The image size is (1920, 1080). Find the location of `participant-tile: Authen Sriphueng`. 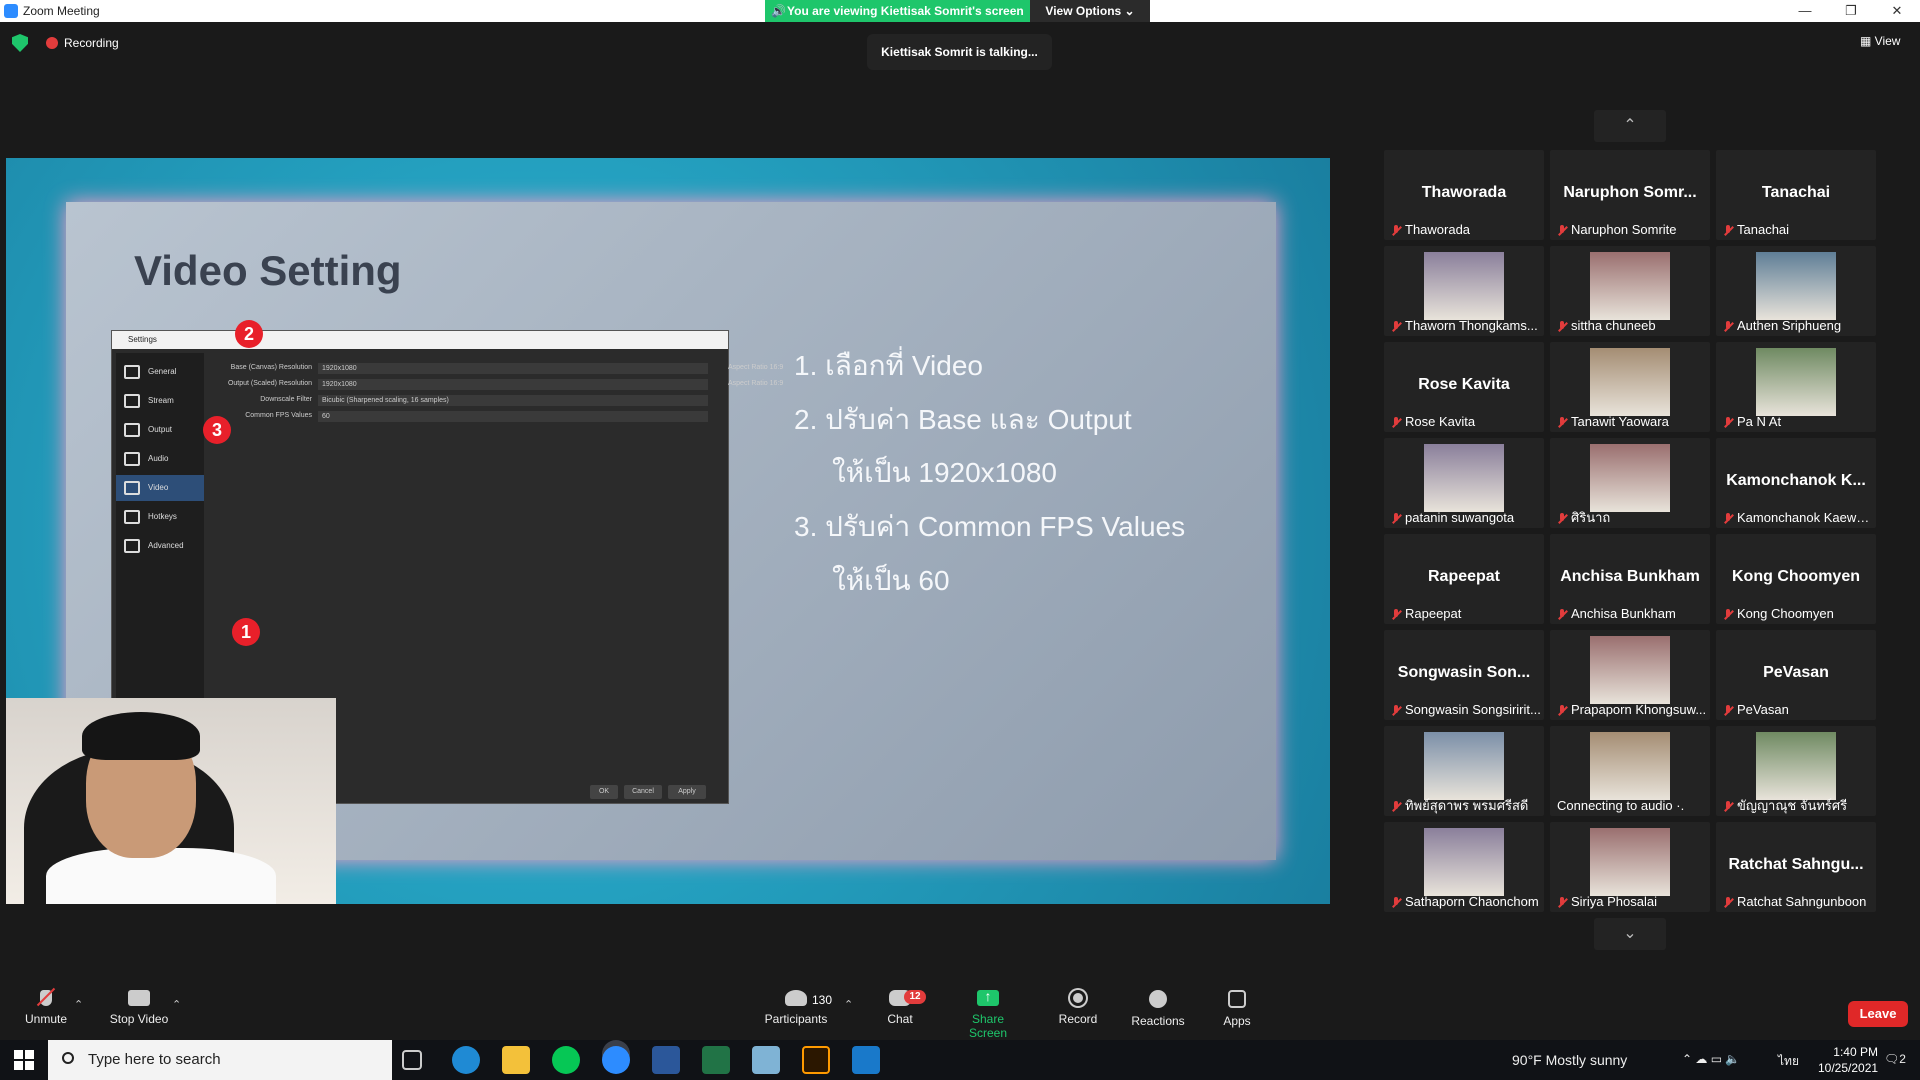

participant-tile: Authen Sriphueng is located at coordinates (1796, 291).